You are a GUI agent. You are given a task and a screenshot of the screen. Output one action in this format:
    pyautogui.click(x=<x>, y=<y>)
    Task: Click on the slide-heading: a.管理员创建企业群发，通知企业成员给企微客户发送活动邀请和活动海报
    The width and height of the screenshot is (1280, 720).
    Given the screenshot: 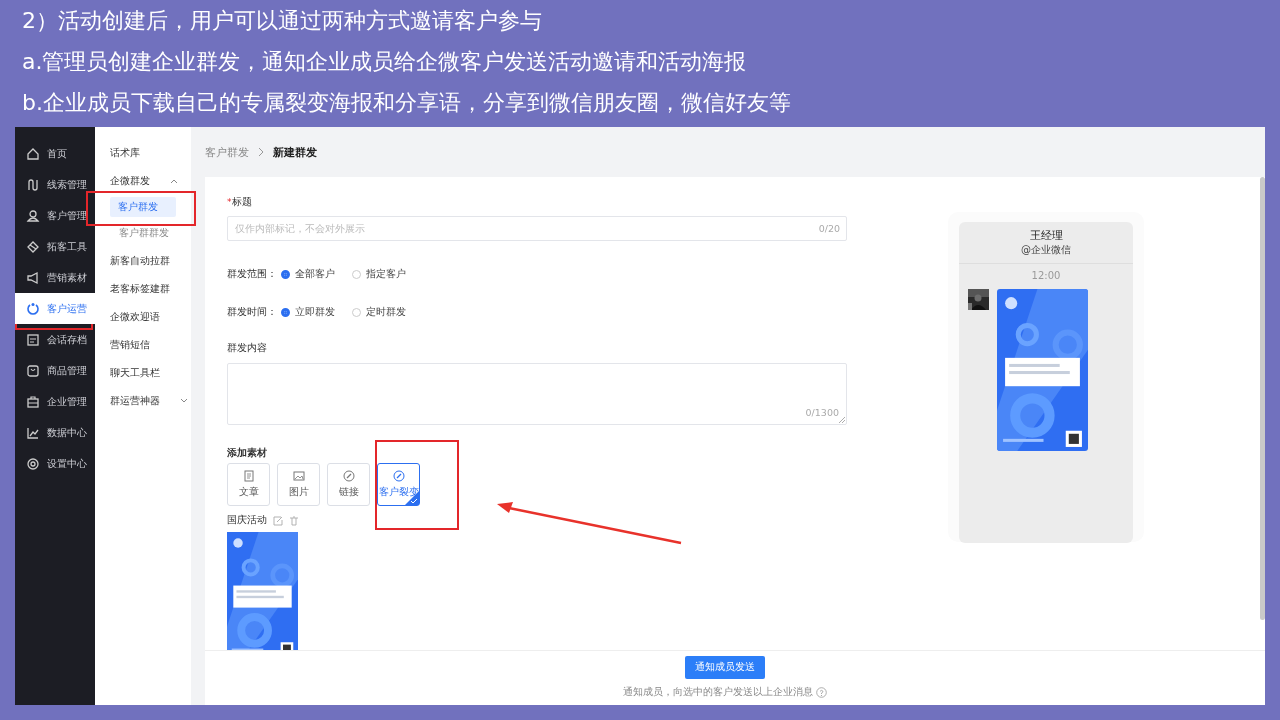 What is the action you would take?
    pyautogui.click(x=385, y=62)
    